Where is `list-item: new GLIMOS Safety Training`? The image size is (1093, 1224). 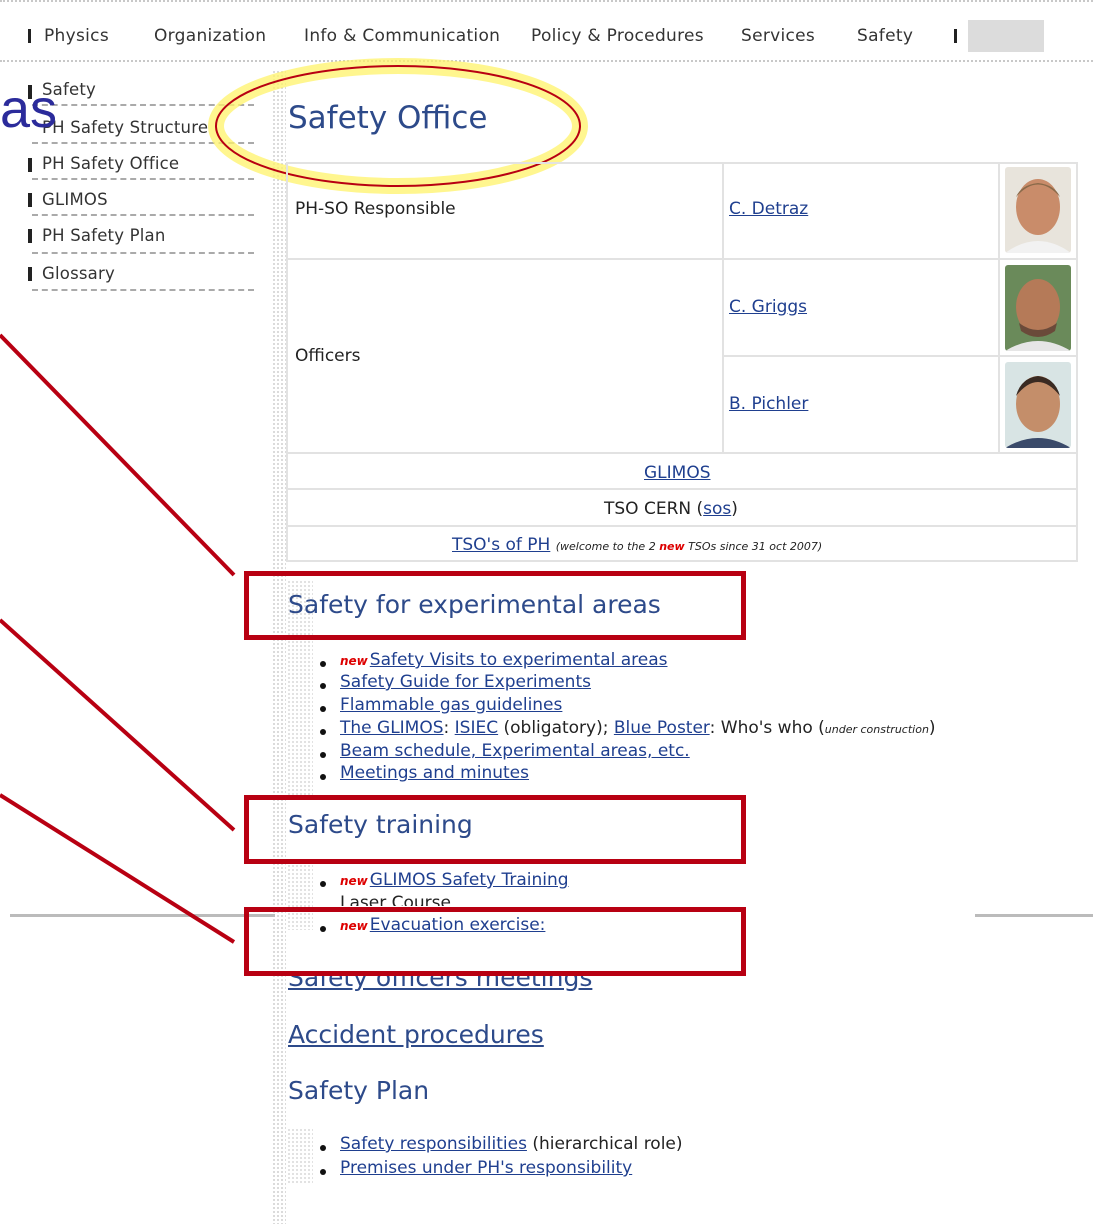 list-item: new GLIMOS Safety Training is located at coordinates (454, 880).